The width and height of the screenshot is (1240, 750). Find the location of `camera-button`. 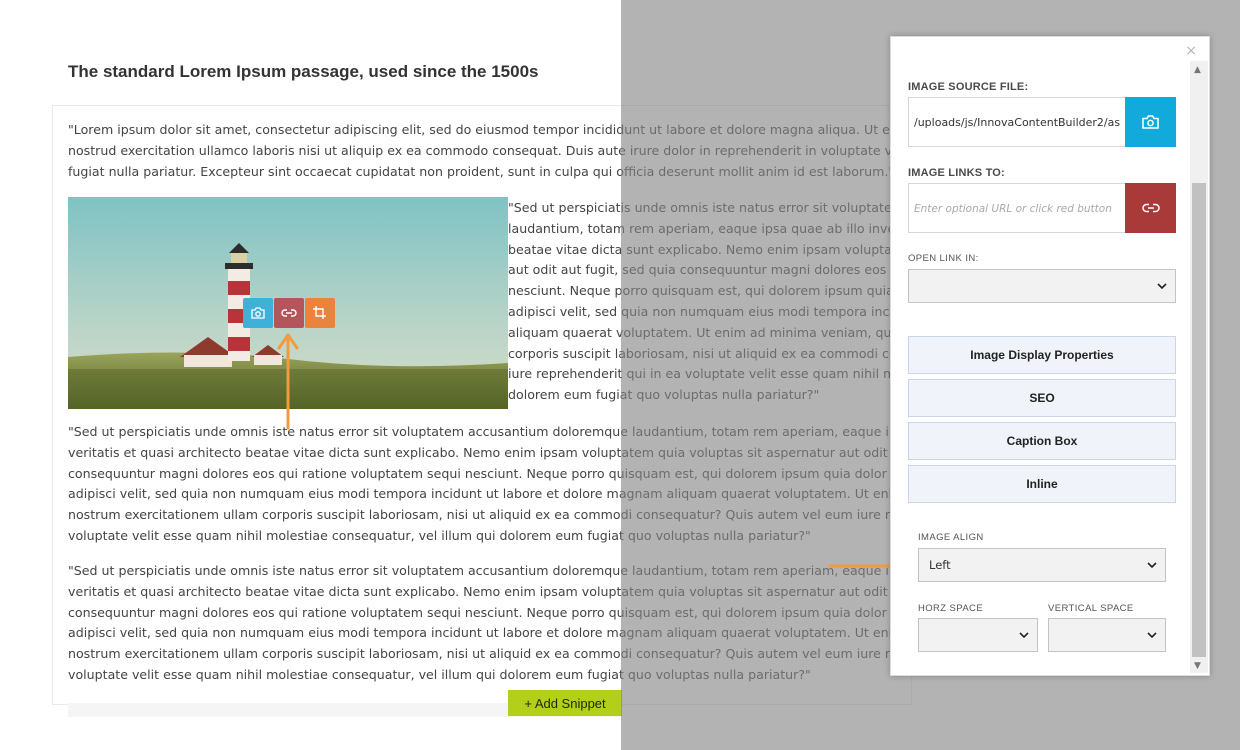

camera-button is located at coordinates (258, 313).